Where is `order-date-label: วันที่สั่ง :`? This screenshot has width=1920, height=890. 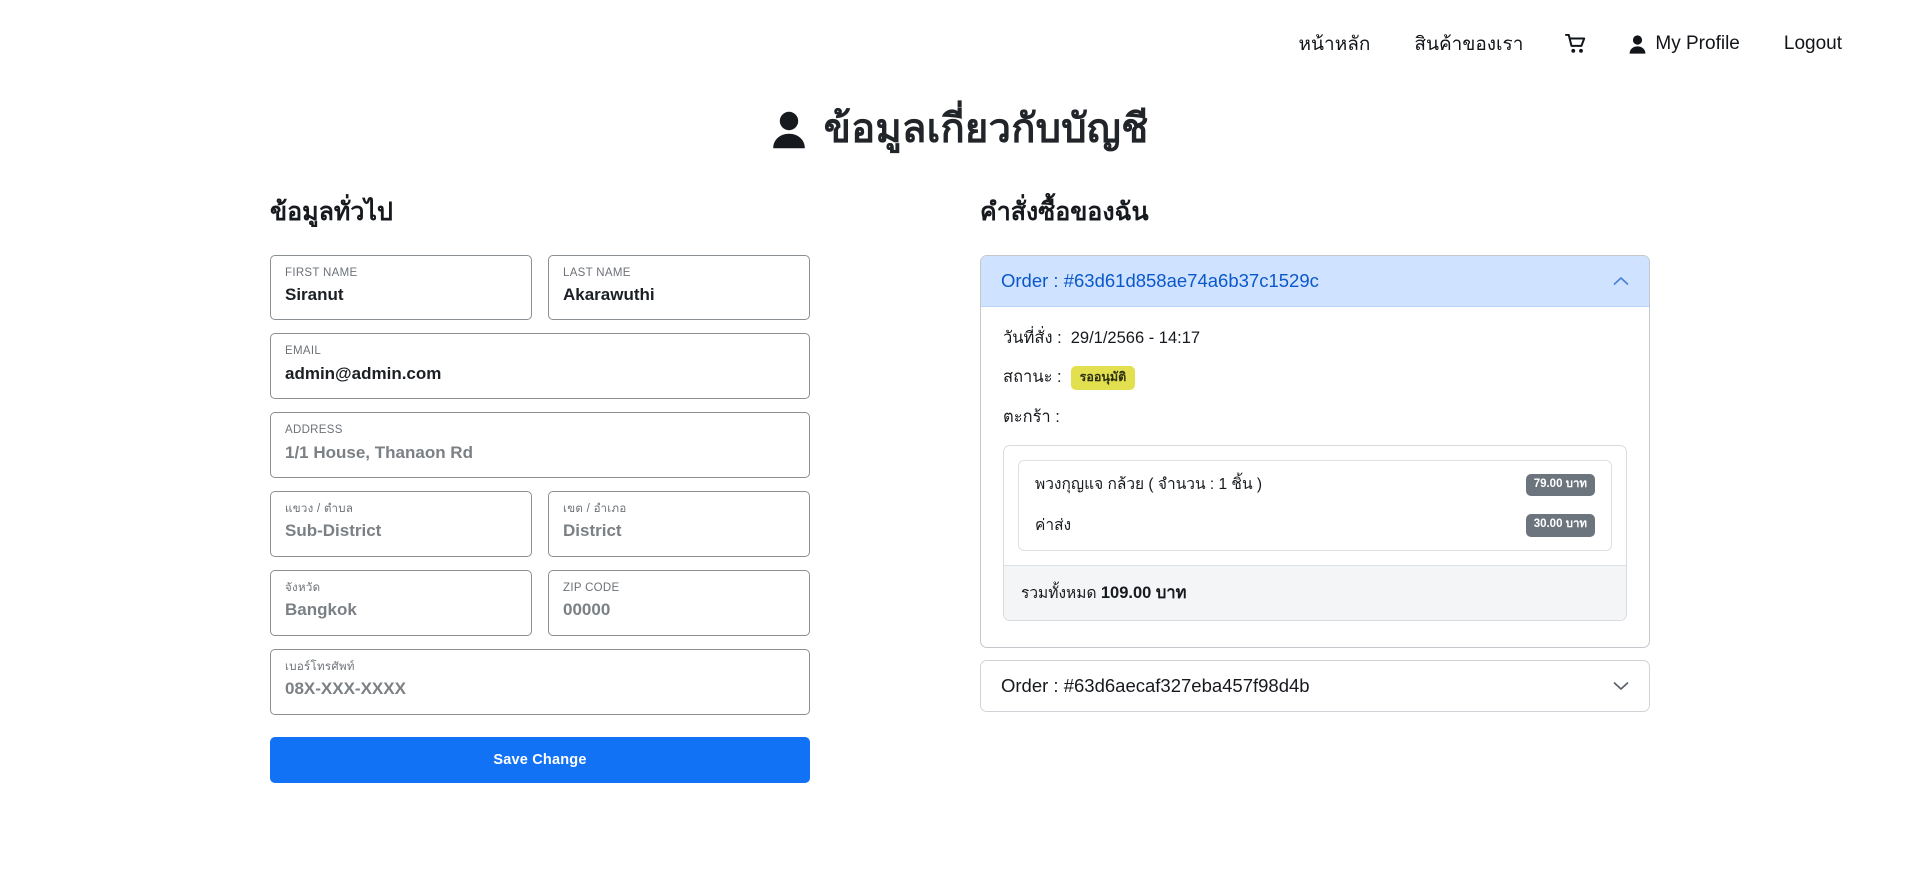
order-date-label: วันที่สั่ง : is located at coordinates (1032, 337).